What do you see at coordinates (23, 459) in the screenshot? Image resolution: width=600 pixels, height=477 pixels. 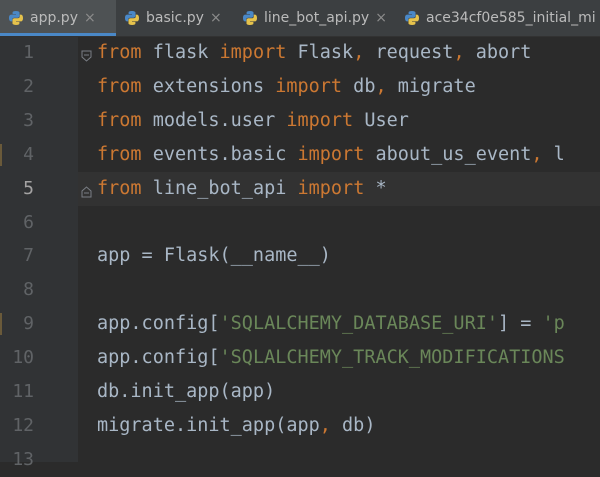 I see `line-number: 13` at bounding box center [23, 459].